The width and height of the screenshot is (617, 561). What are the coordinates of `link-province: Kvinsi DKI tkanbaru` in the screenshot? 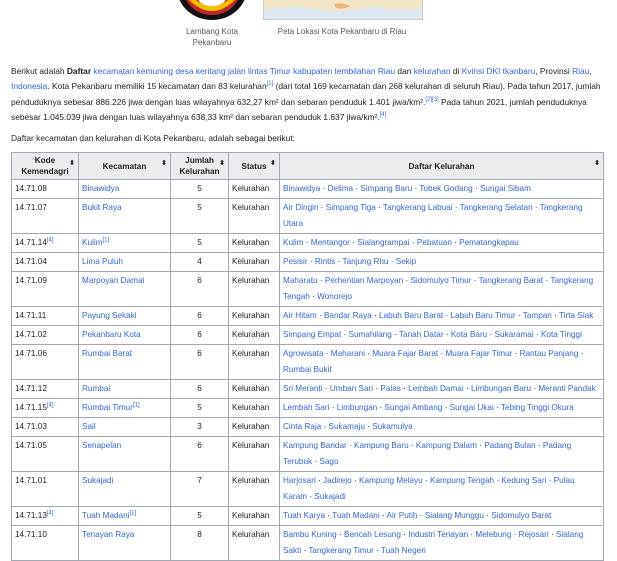 It's located at (499, 71).